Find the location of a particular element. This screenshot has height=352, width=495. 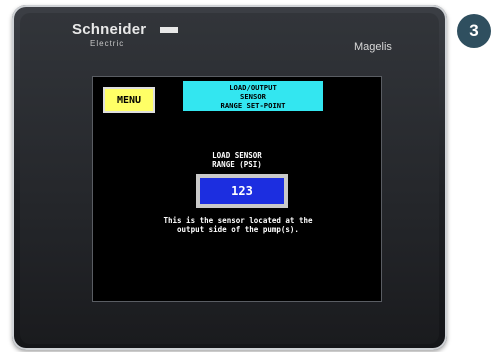

brand-logo: Schneider is located at coordinates (109, 29).